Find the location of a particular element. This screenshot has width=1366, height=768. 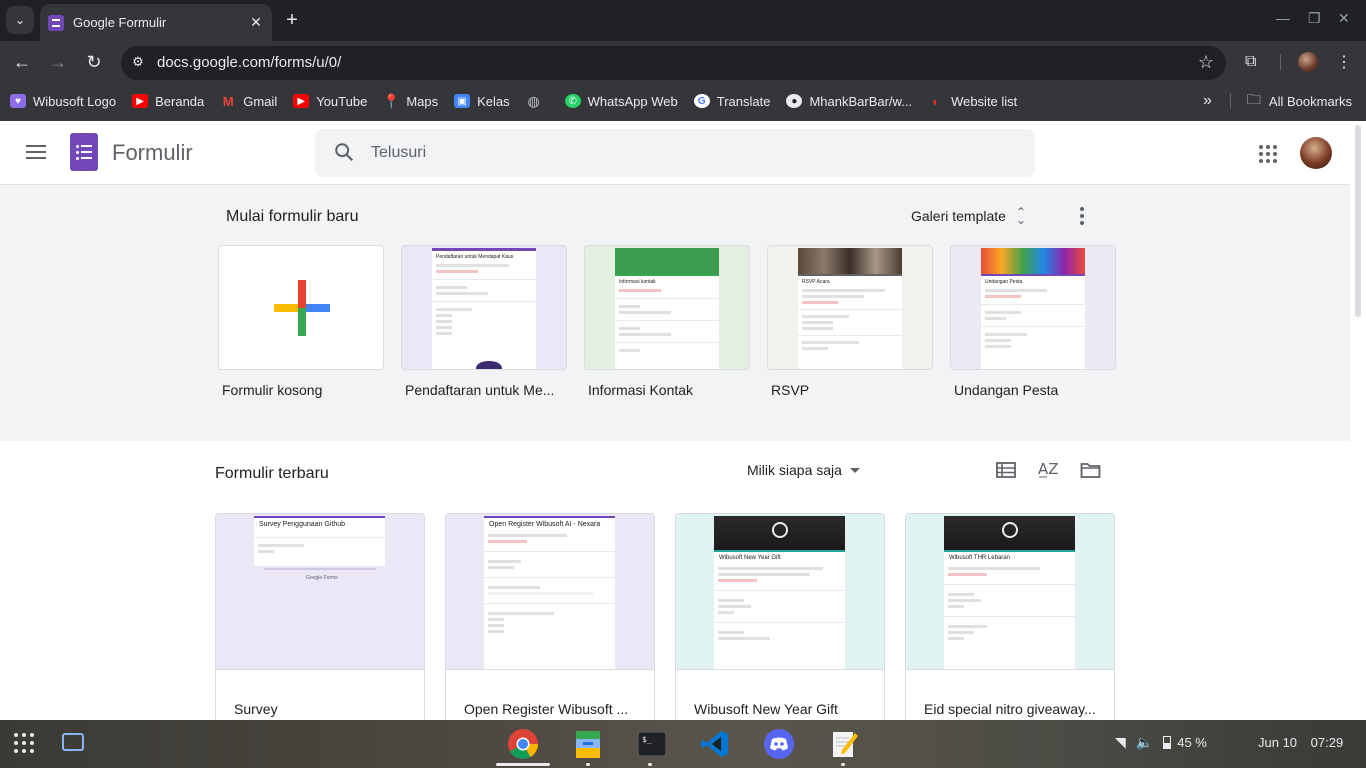

template-card-rsvp: RSVP Acara RSVP is located at coordinates (850, 321).